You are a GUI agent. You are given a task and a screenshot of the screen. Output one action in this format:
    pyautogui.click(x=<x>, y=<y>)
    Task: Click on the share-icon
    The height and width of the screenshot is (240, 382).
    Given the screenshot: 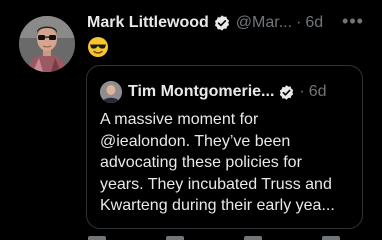 What is the action you would take?
    pyautogui.click(x=331, y=238)
    